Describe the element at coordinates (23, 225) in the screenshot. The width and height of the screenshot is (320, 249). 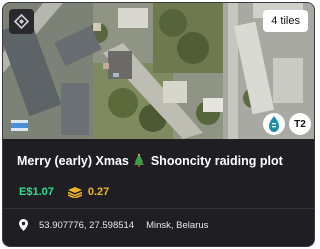
I see `location-pin-icon` at that location.